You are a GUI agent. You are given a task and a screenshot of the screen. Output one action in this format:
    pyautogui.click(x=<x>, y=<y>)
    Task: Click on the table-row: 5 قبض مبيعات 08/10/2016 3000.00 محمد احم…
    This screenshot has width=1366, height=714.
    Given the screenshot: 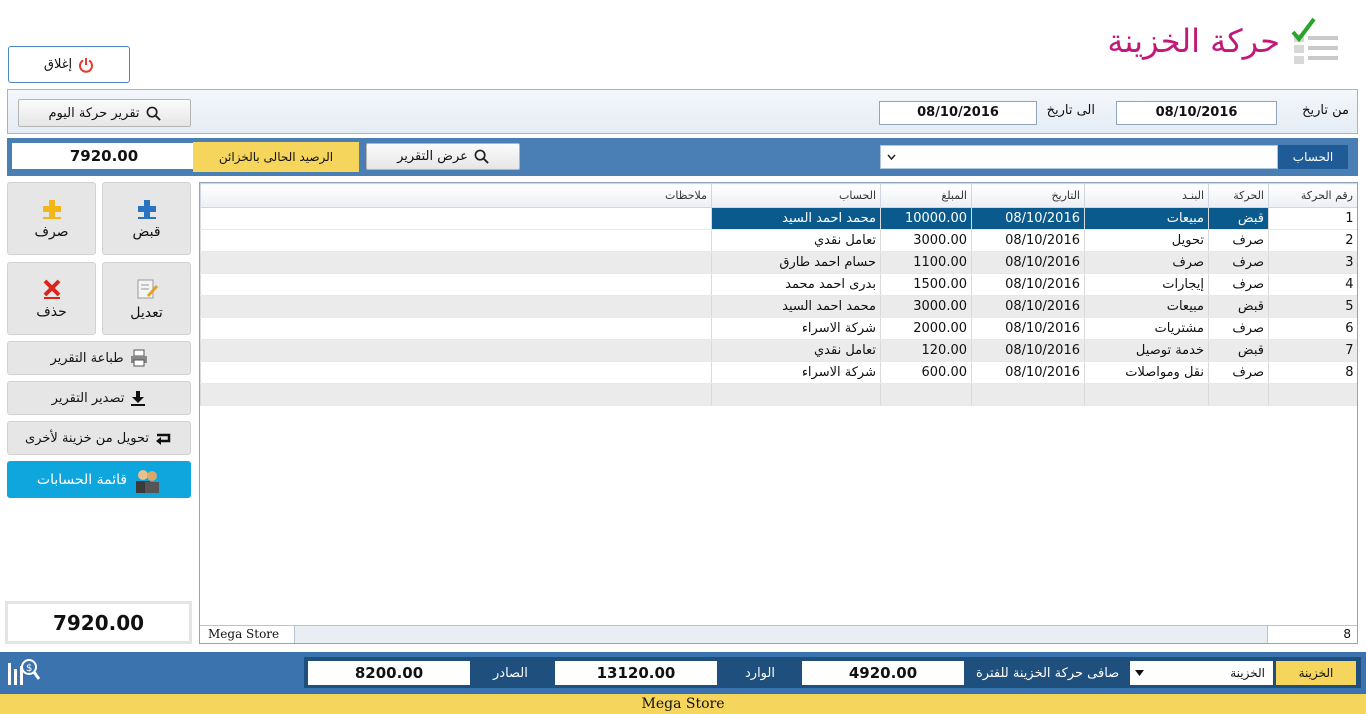 What is the action you would take?
    pyautogui.click(x=778, y=306)
    